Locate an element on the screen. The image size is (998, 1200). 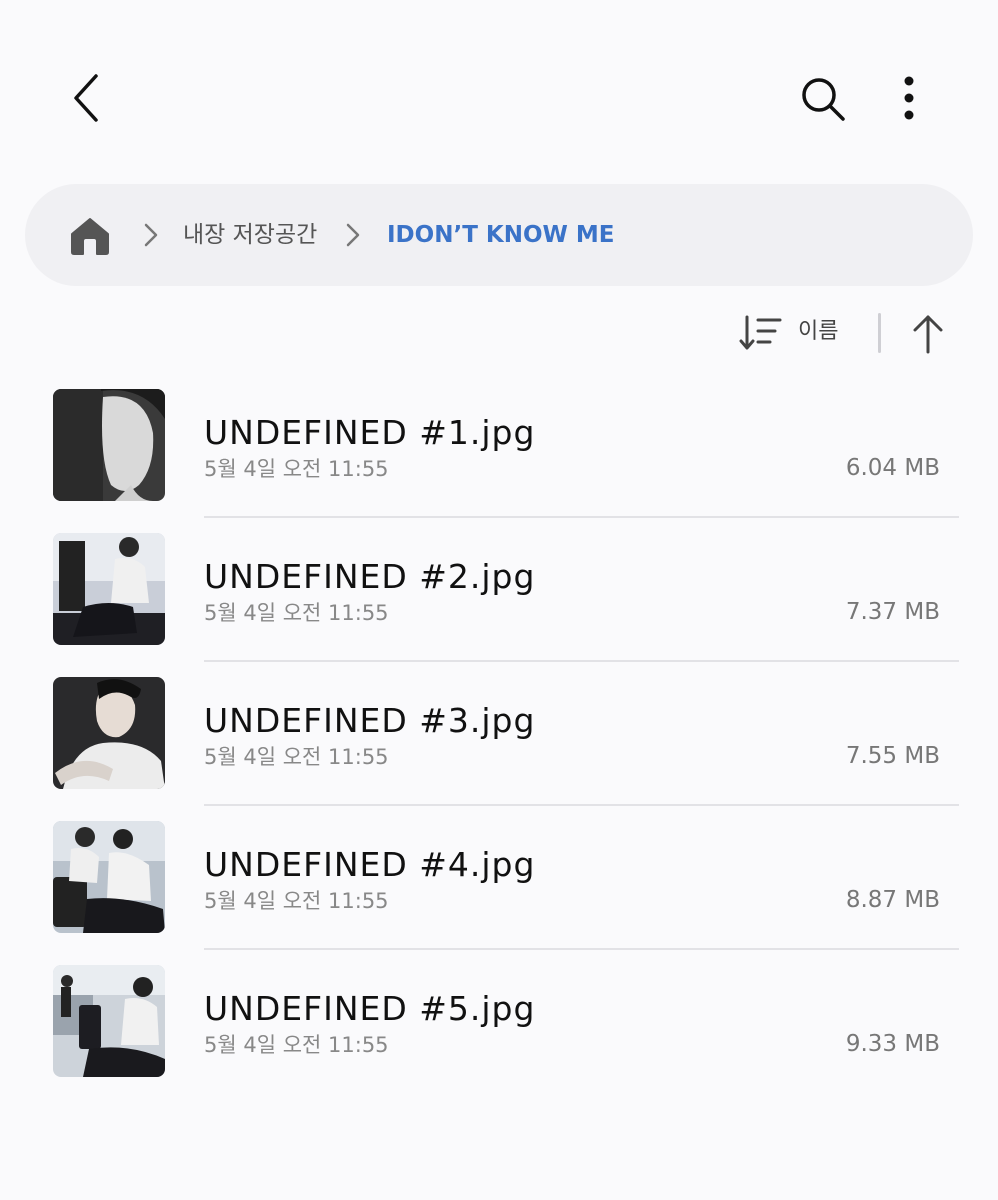
more-options-button is located at coordinates (909, 98).